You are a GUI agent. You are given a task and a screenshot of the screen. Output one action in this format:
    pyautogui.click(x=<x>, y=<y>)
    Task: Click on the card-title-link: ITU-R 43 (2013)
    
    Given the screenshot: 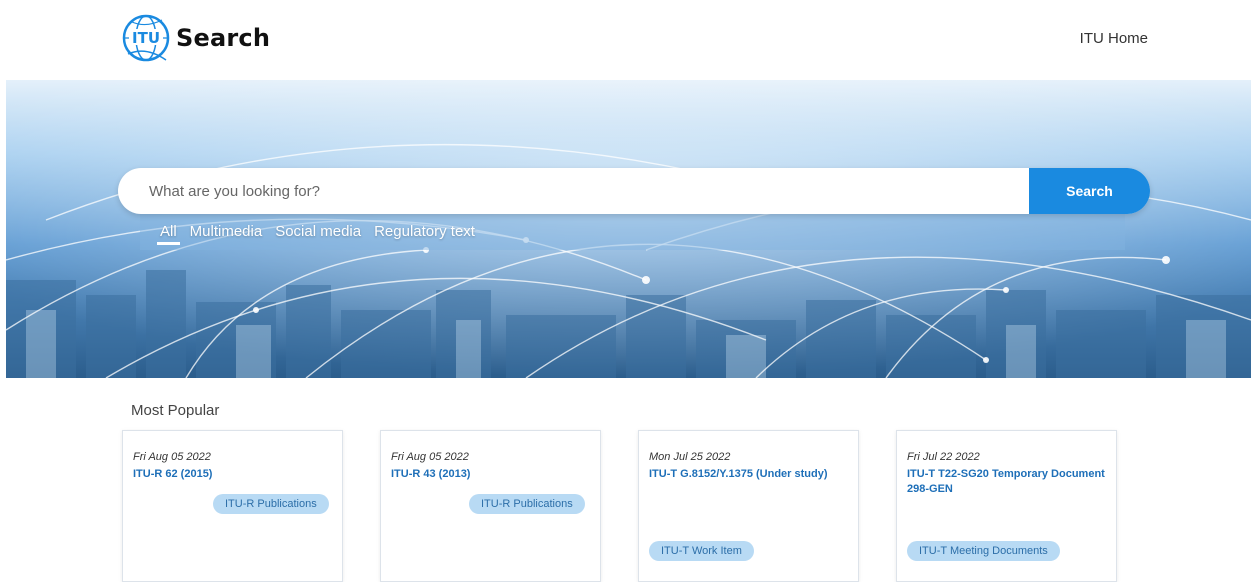 What is the action you would take?
    pyautogui.click(x=490, y=474)
    